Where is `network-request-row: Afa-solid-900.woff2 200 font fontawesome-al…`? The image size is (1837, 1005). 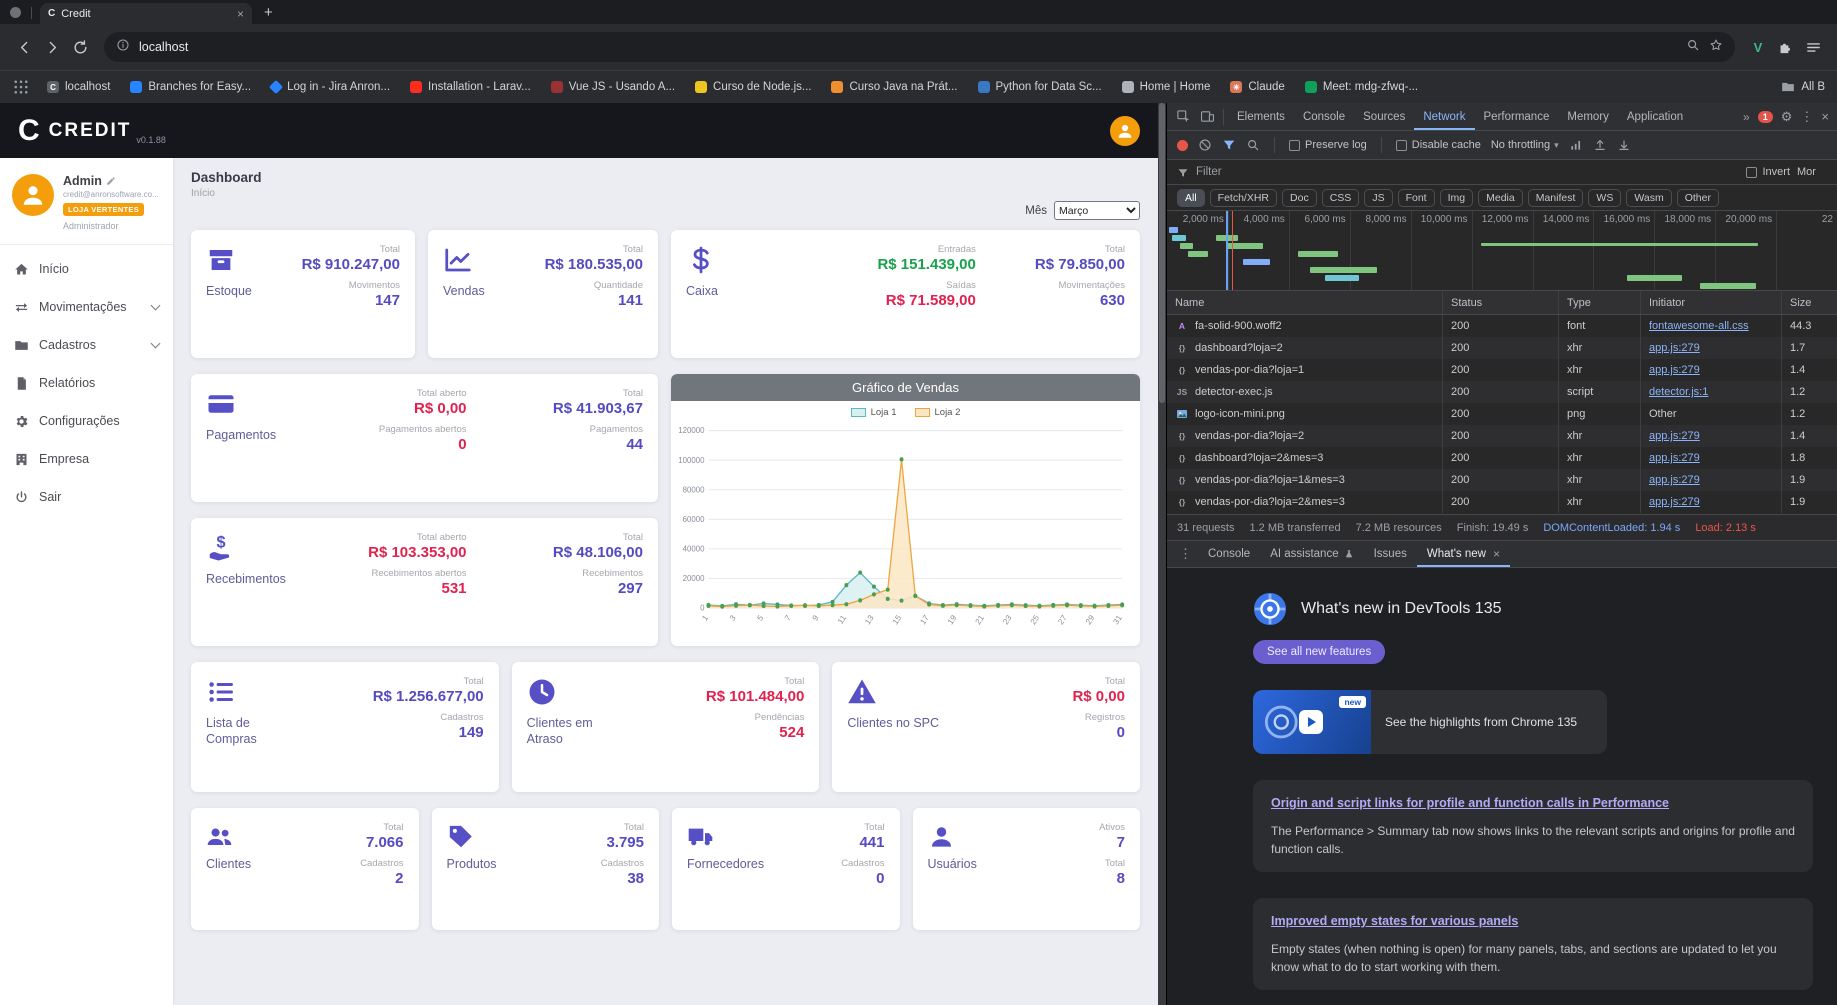 network-request-row: Afa-solid-900.woff2 200 font fontawesome-al… is located at coordinates (1502, 326).